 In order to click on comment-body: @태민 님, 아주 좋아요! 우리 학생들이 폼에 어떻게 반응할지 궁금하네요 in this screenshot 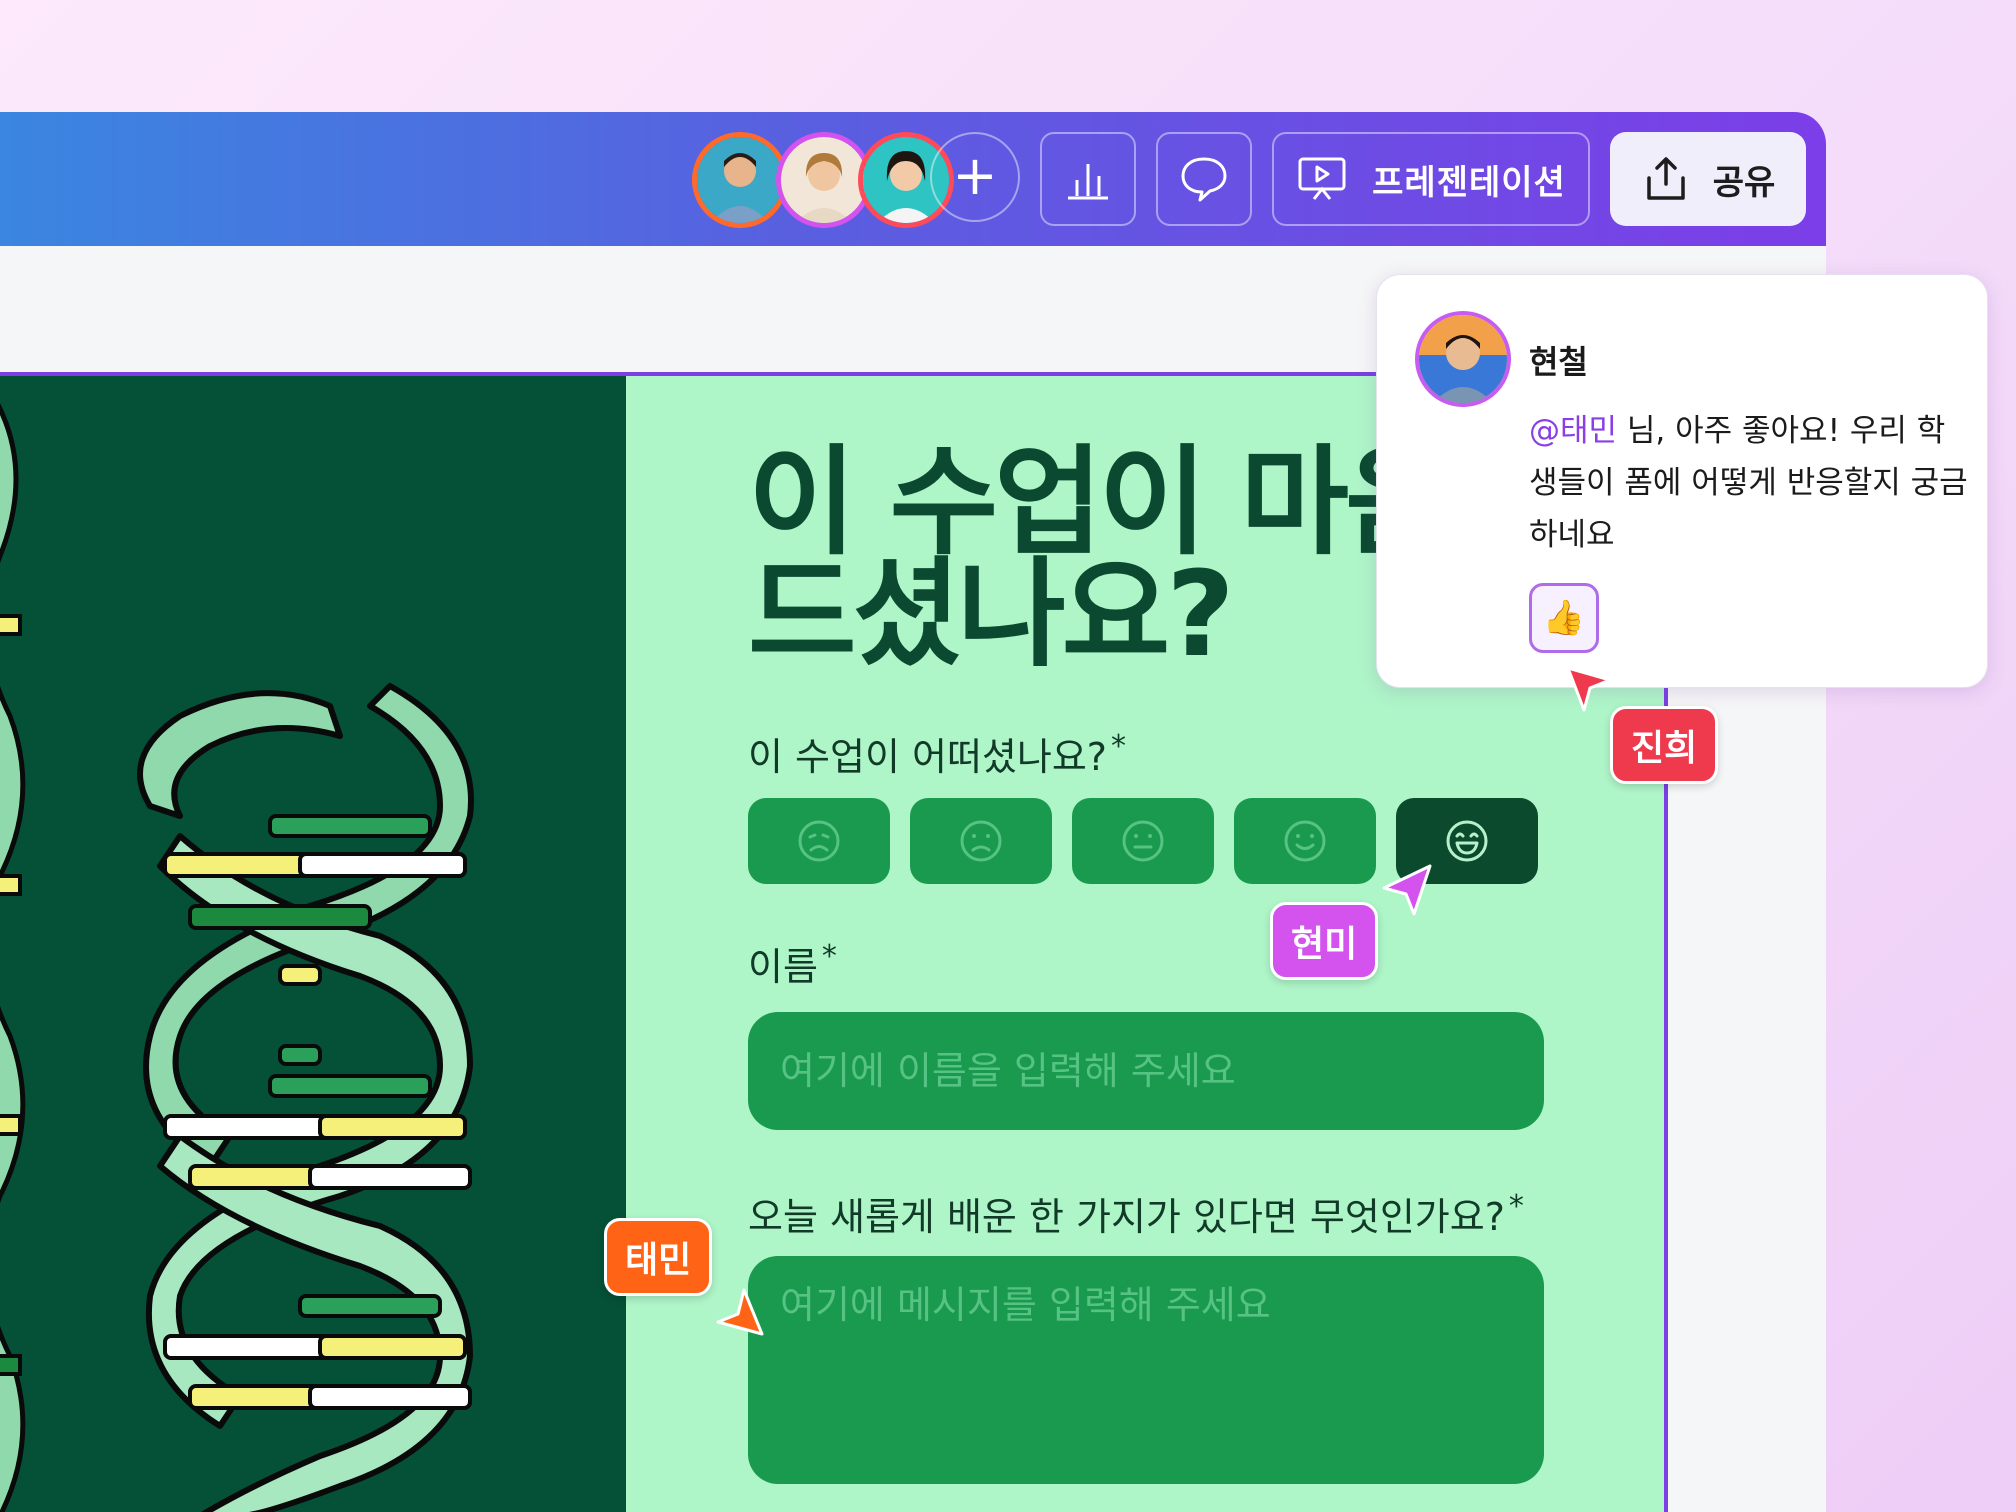, I will do `click(1749, 483)`.